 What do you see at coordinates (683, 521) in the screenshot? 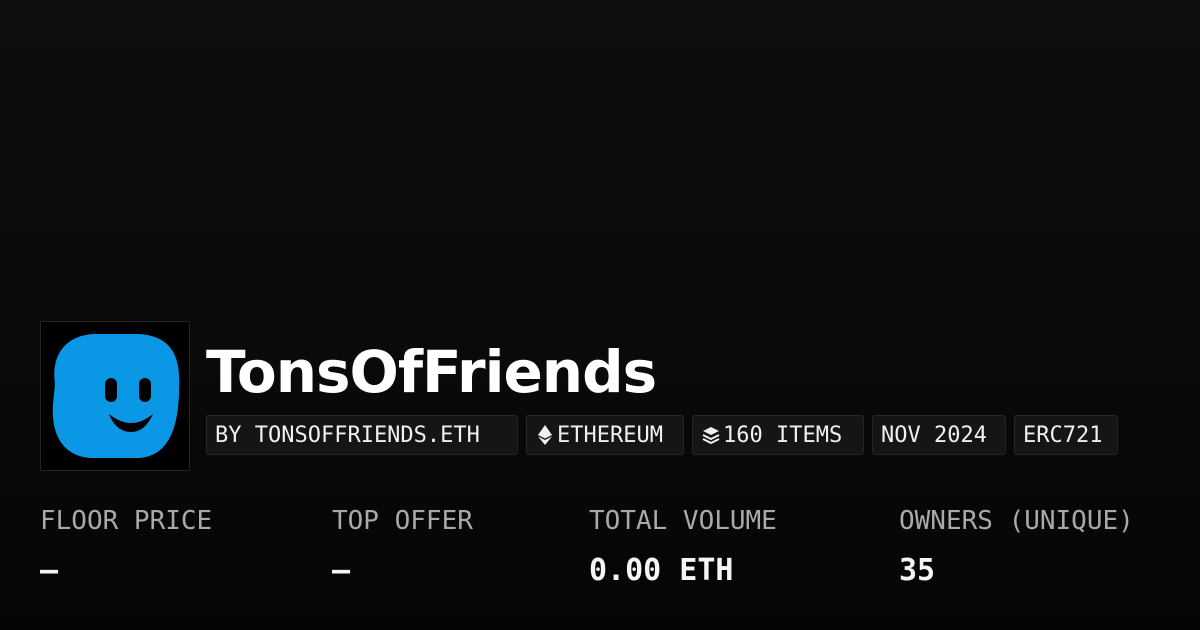
I see `stat-label: TOTAL VOLUME` at bounding box center [683, 521].